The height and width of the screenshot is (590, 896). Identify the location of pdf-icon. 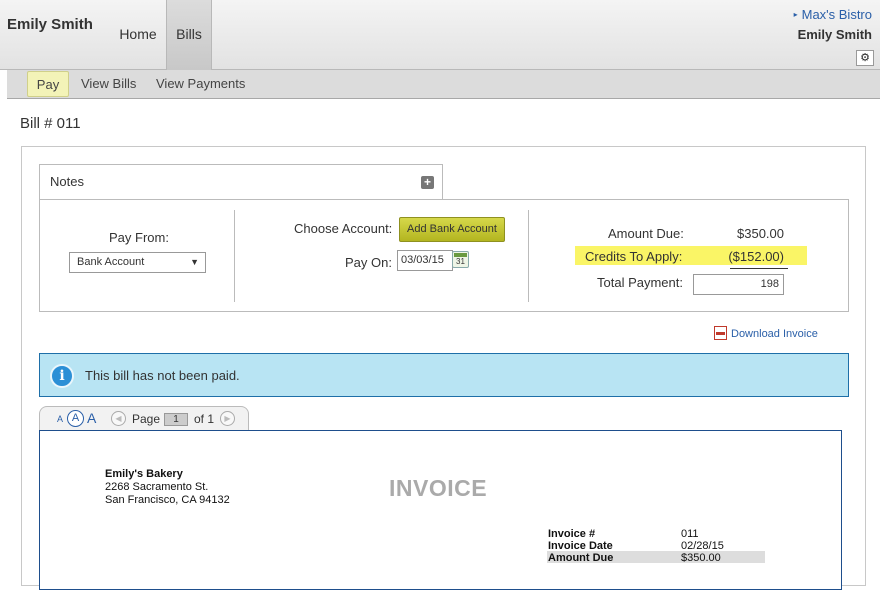
(720, 333).